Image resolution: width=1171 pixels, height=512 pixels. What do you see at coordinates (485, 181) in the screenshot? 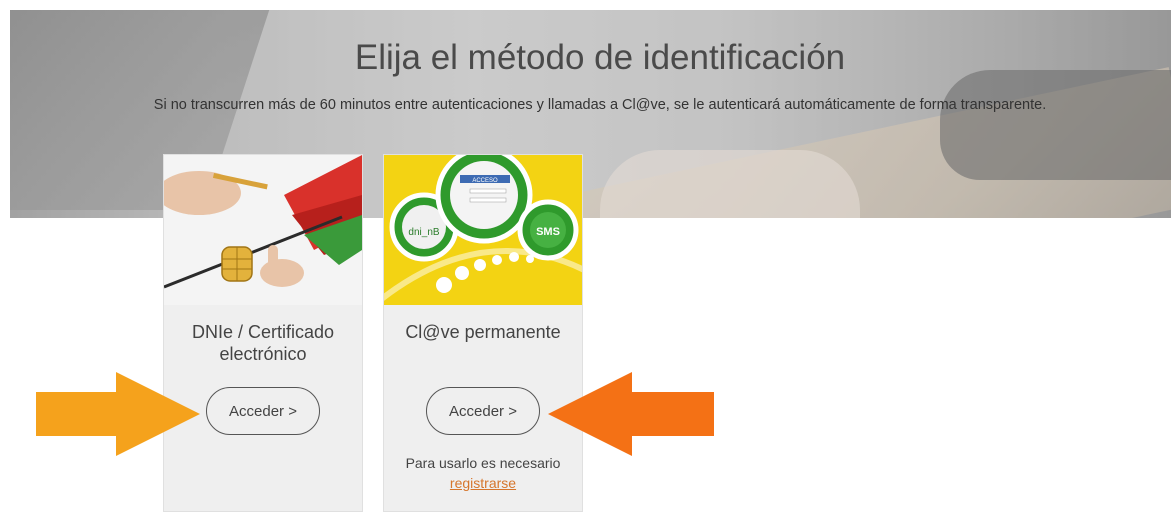
I see `svg-text: ACCESO` at bounding box center [485, 181].